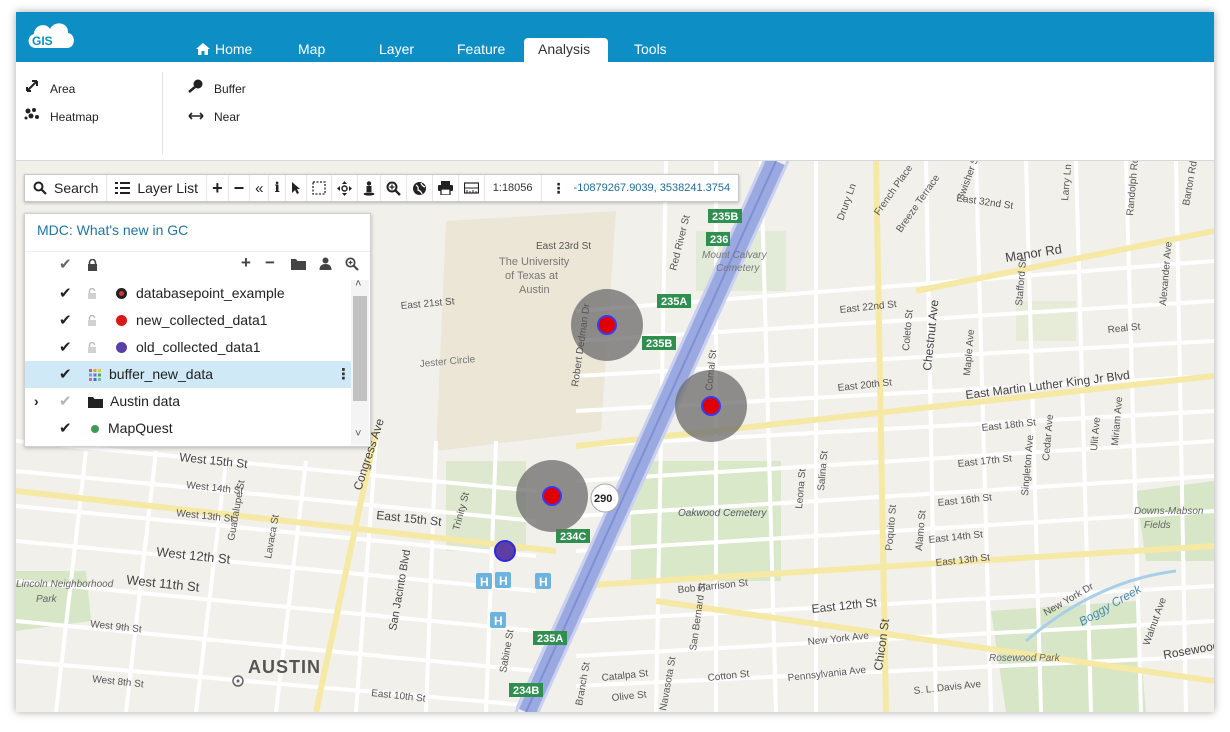  I want to click on previous-extent-button: «, so click(260, 188).